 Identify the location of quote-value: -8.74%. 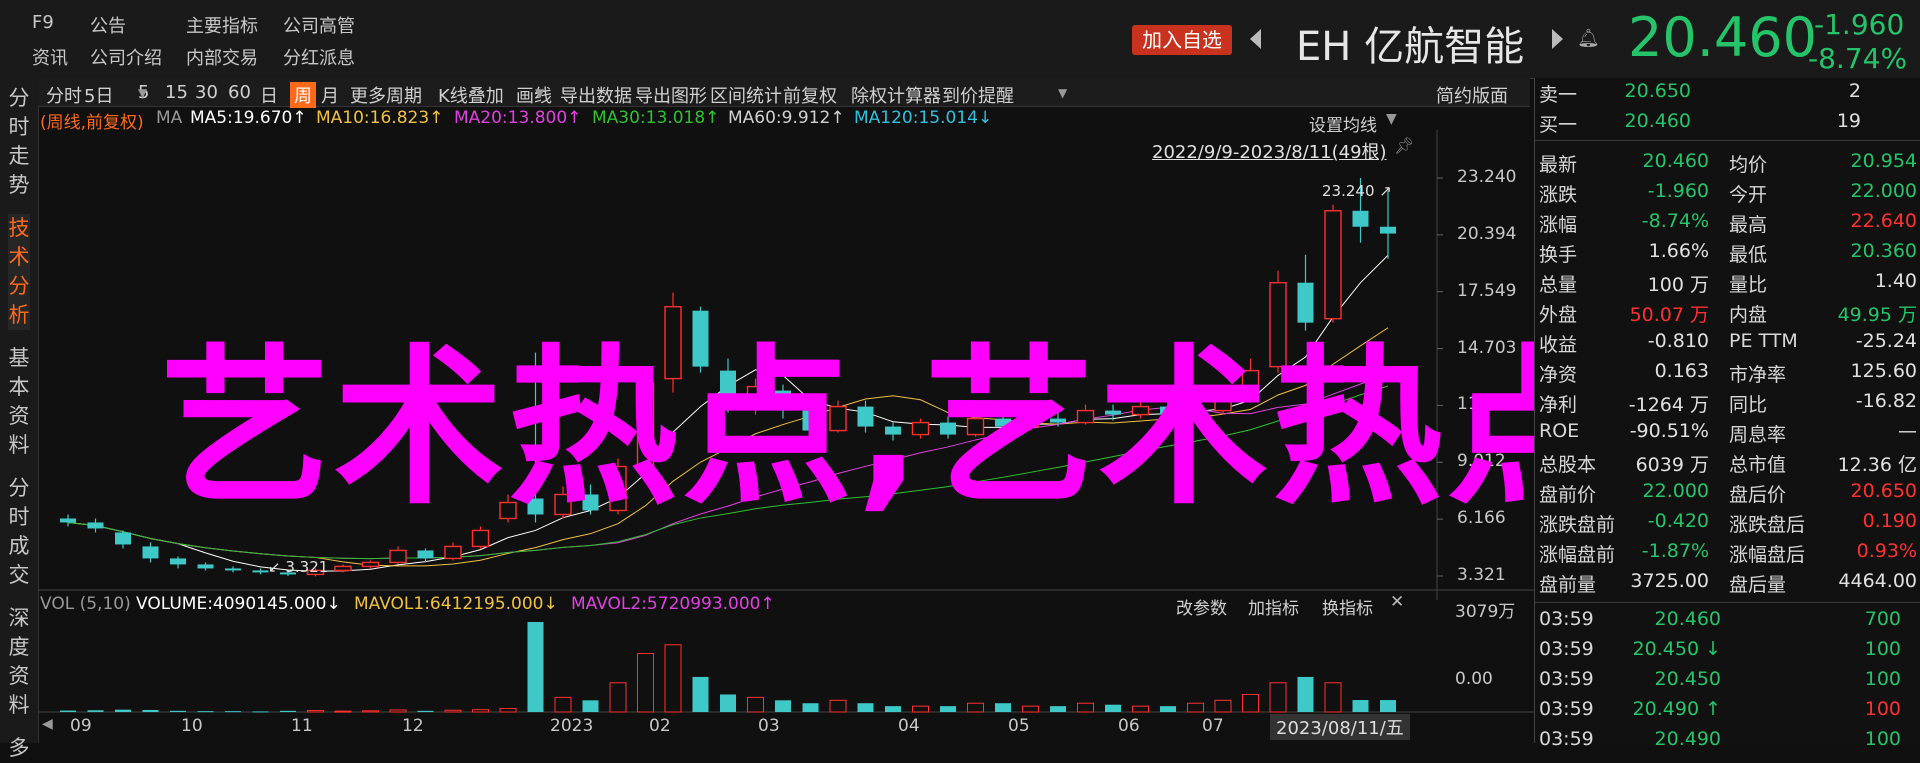
(1675, 221).